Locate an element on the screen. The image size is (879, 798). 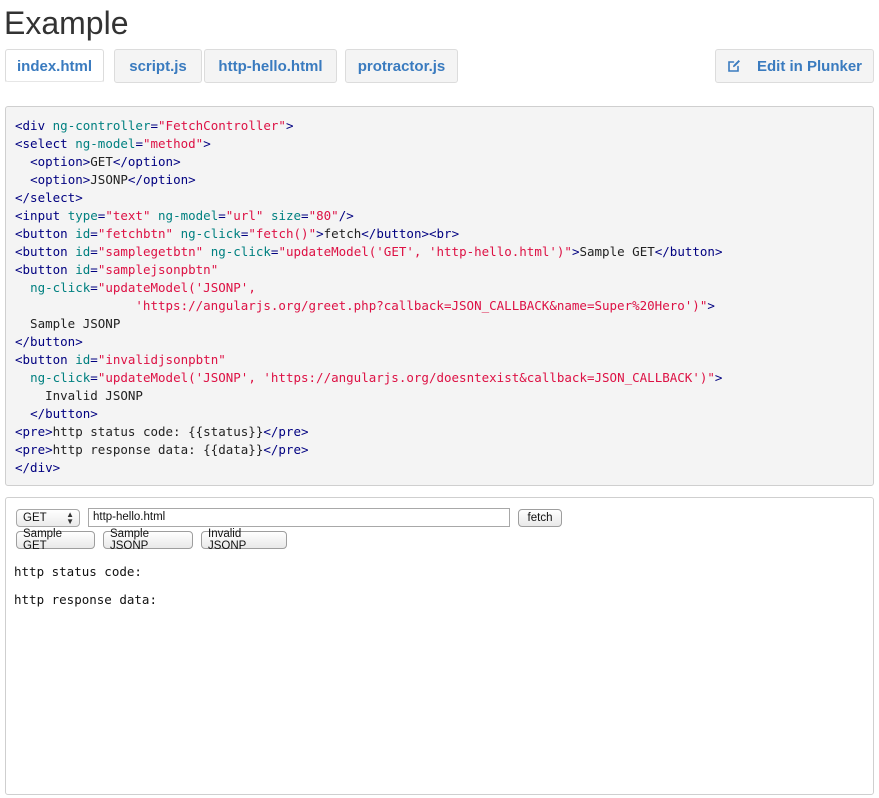
code-token: http status code: {{status}} is located at coordinates (158, 431).